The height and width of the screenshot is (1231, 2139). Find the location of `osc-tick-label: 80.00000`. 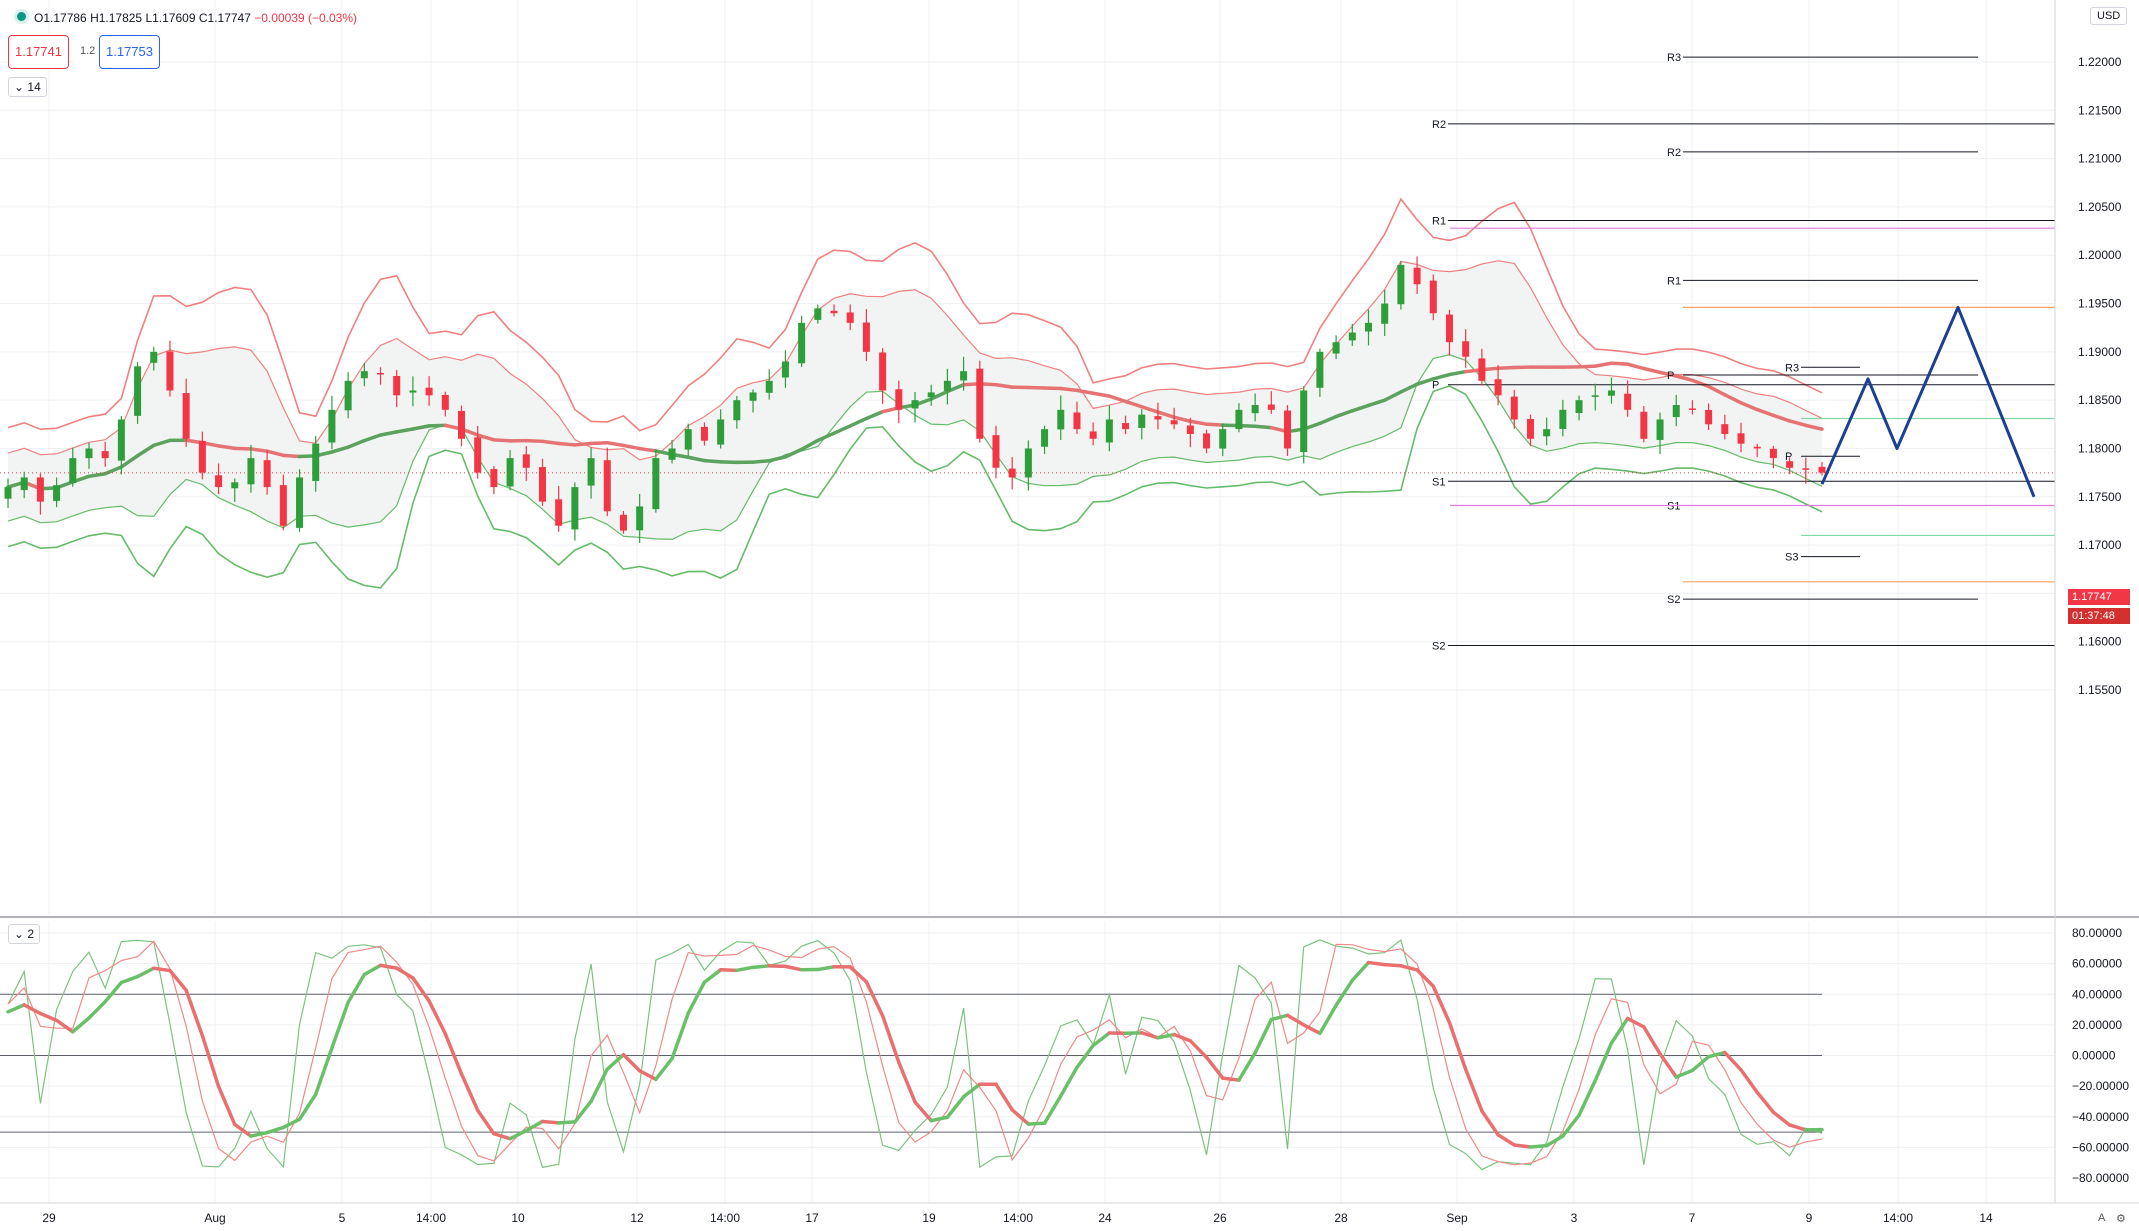

osc-tick-label: 80.00000 is located at coordinates (2097, 933).